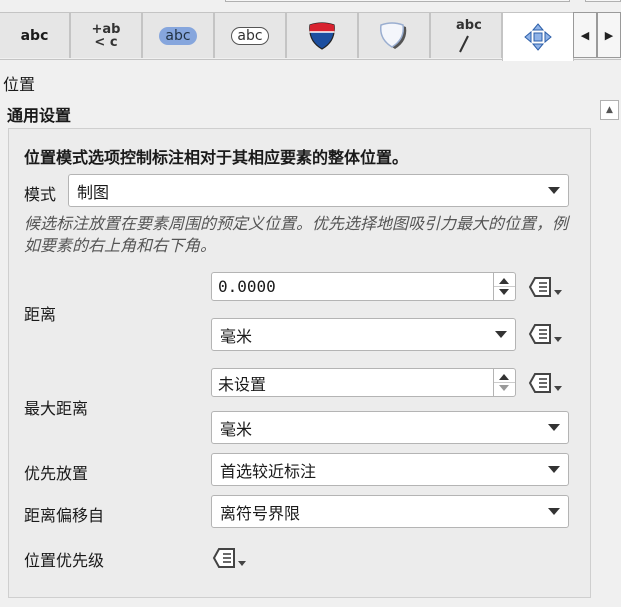 The height and width of the screenshot is (607, 621). What do you see at coordinates (39, 115) in the screenshot?
I see `group-title: 通用设置` at bounding box center [39, 115].